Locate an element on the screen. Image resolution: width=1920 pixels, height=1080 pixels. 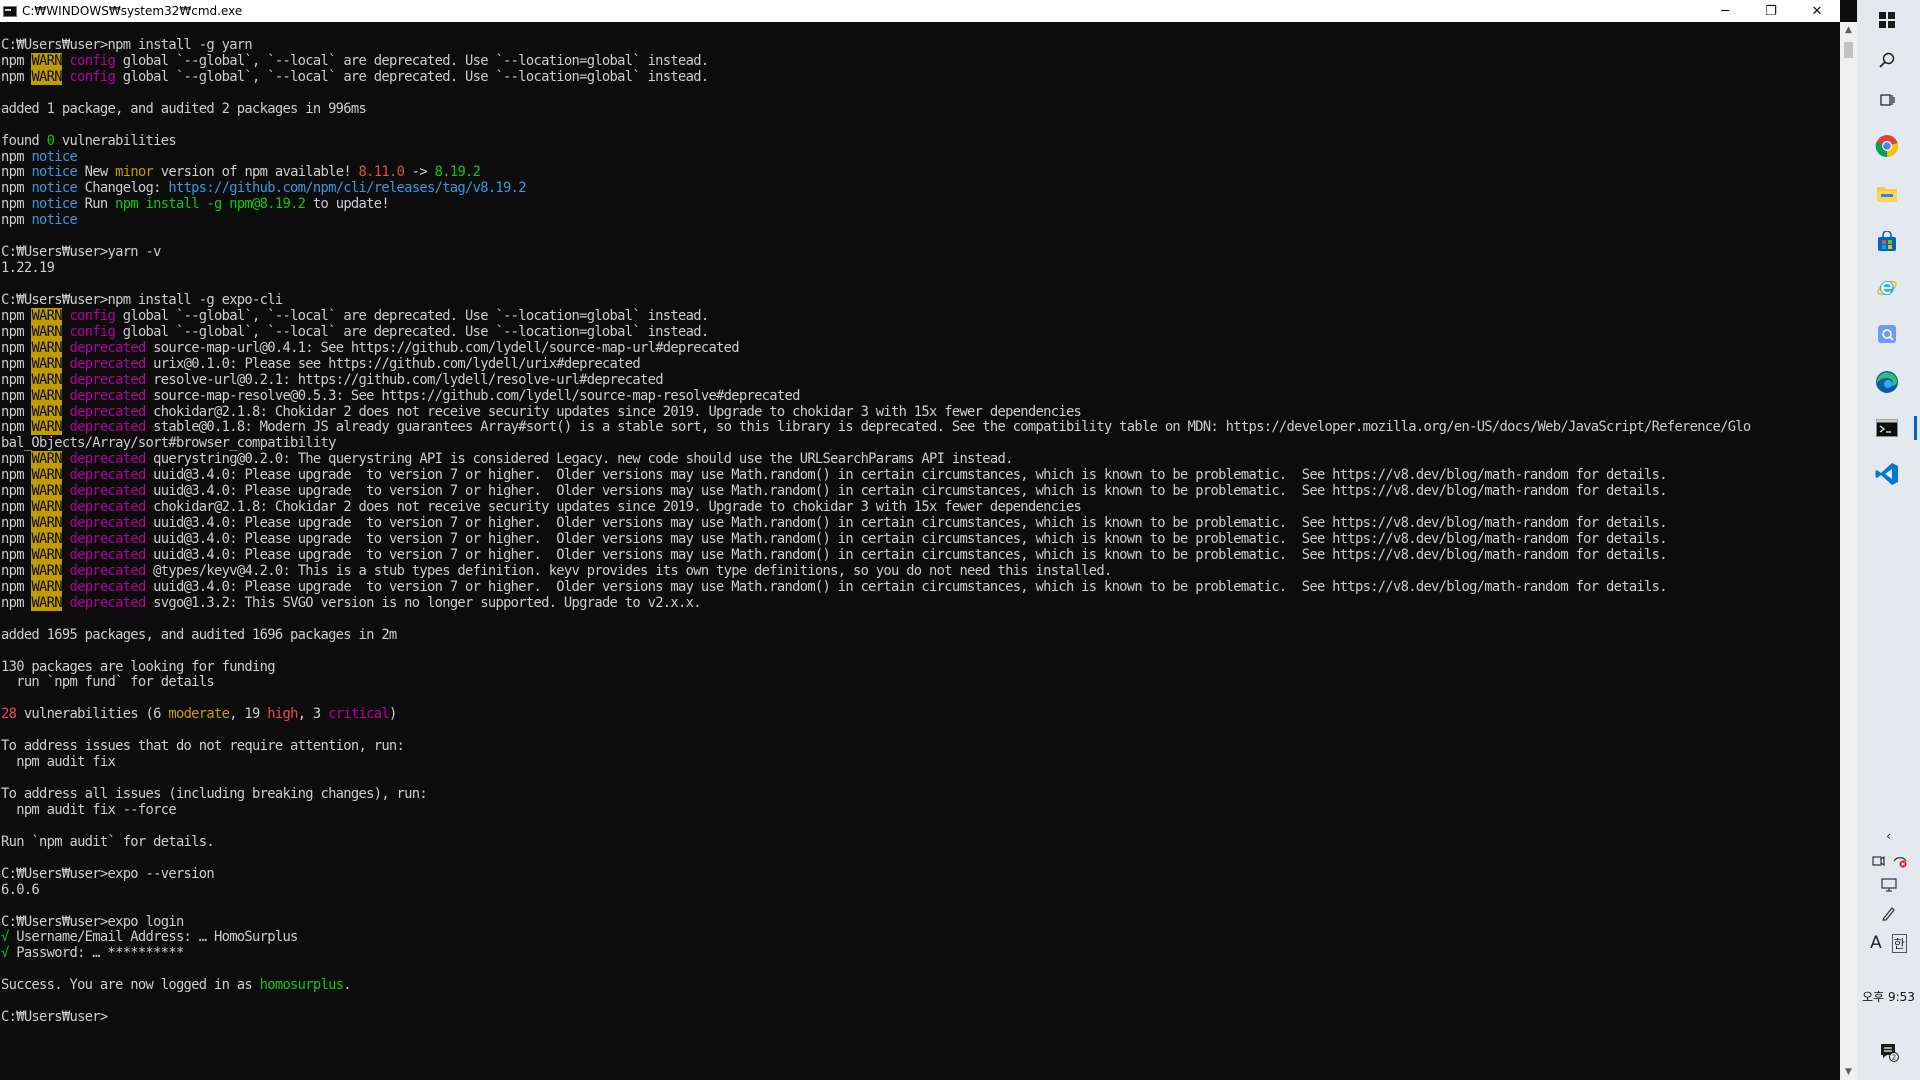
scrollbar-thumb is located at coordinates (1848, 50).